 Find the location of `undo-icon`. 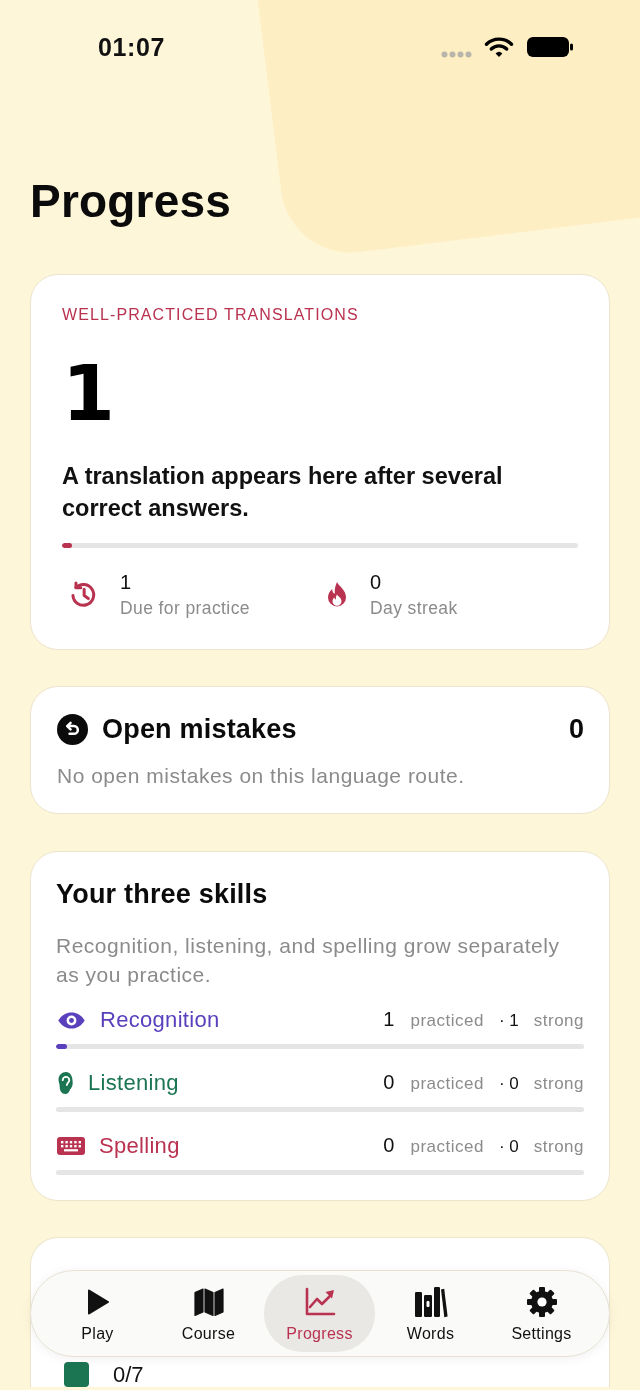

undo-icon is located at coordinates (72, 729).